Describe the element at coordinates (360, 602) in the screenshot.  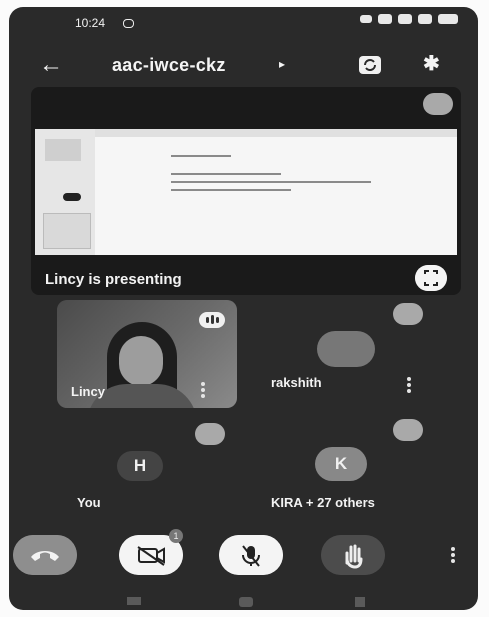
I see `back-nav-icon` at that location.